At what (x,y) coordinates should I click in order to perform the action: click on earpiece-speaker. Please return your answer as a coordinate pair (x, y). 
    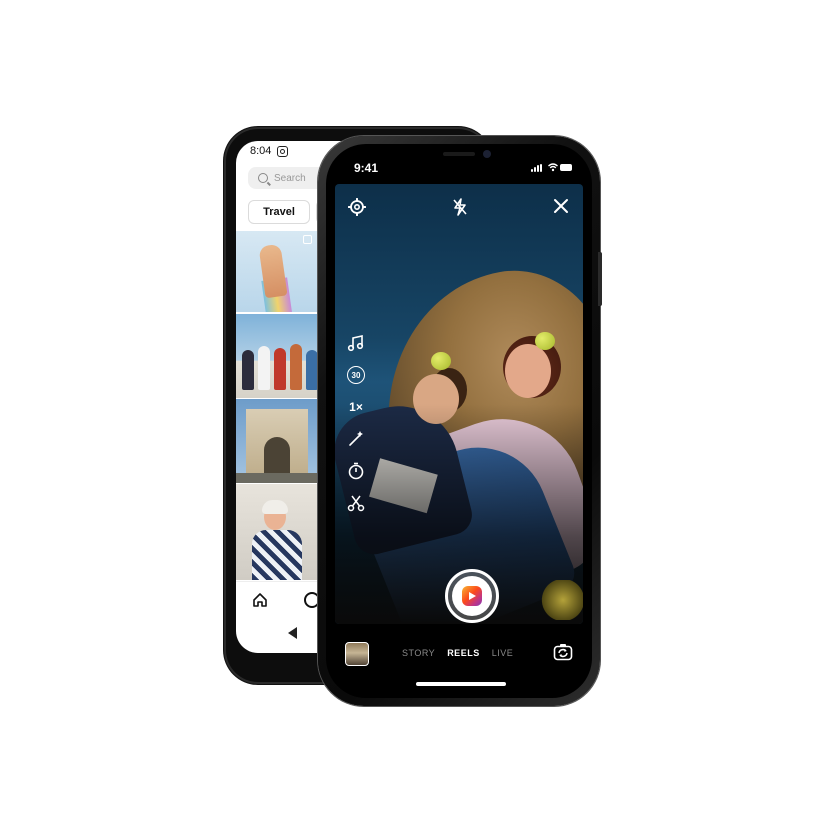
    Looking at the image, I should click on (459, 154).